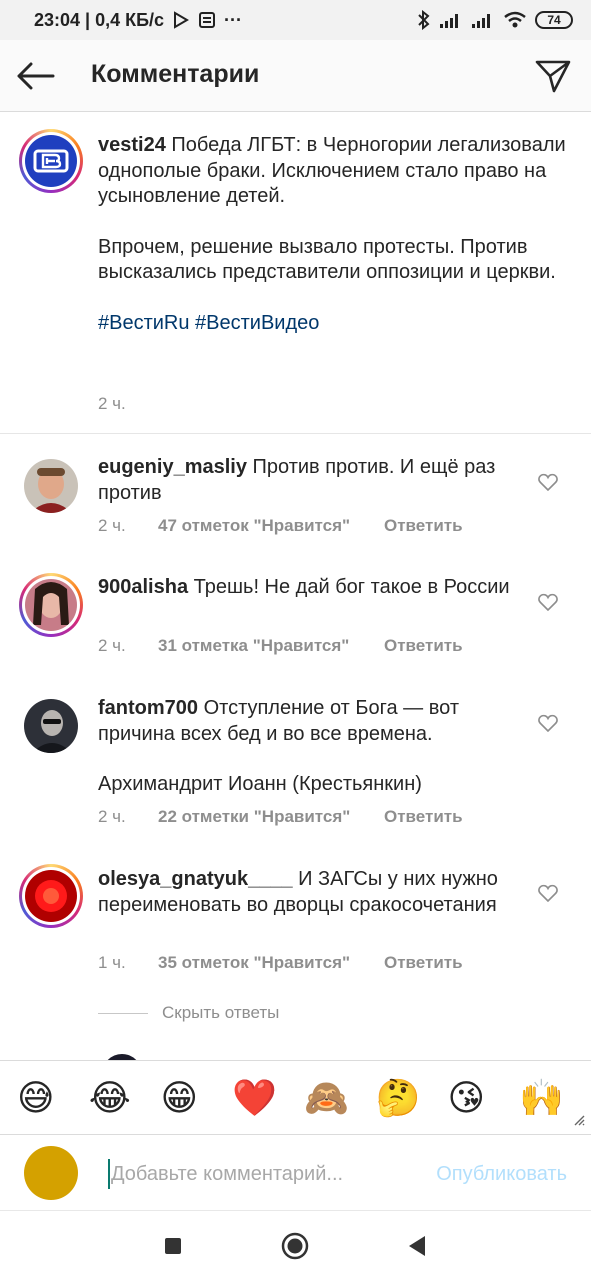 This screenshot has width=591, height=1280. I want to click on comment-meta: 2 ч. 22 отметки "Нравится" Ответить, so click(280, 817).